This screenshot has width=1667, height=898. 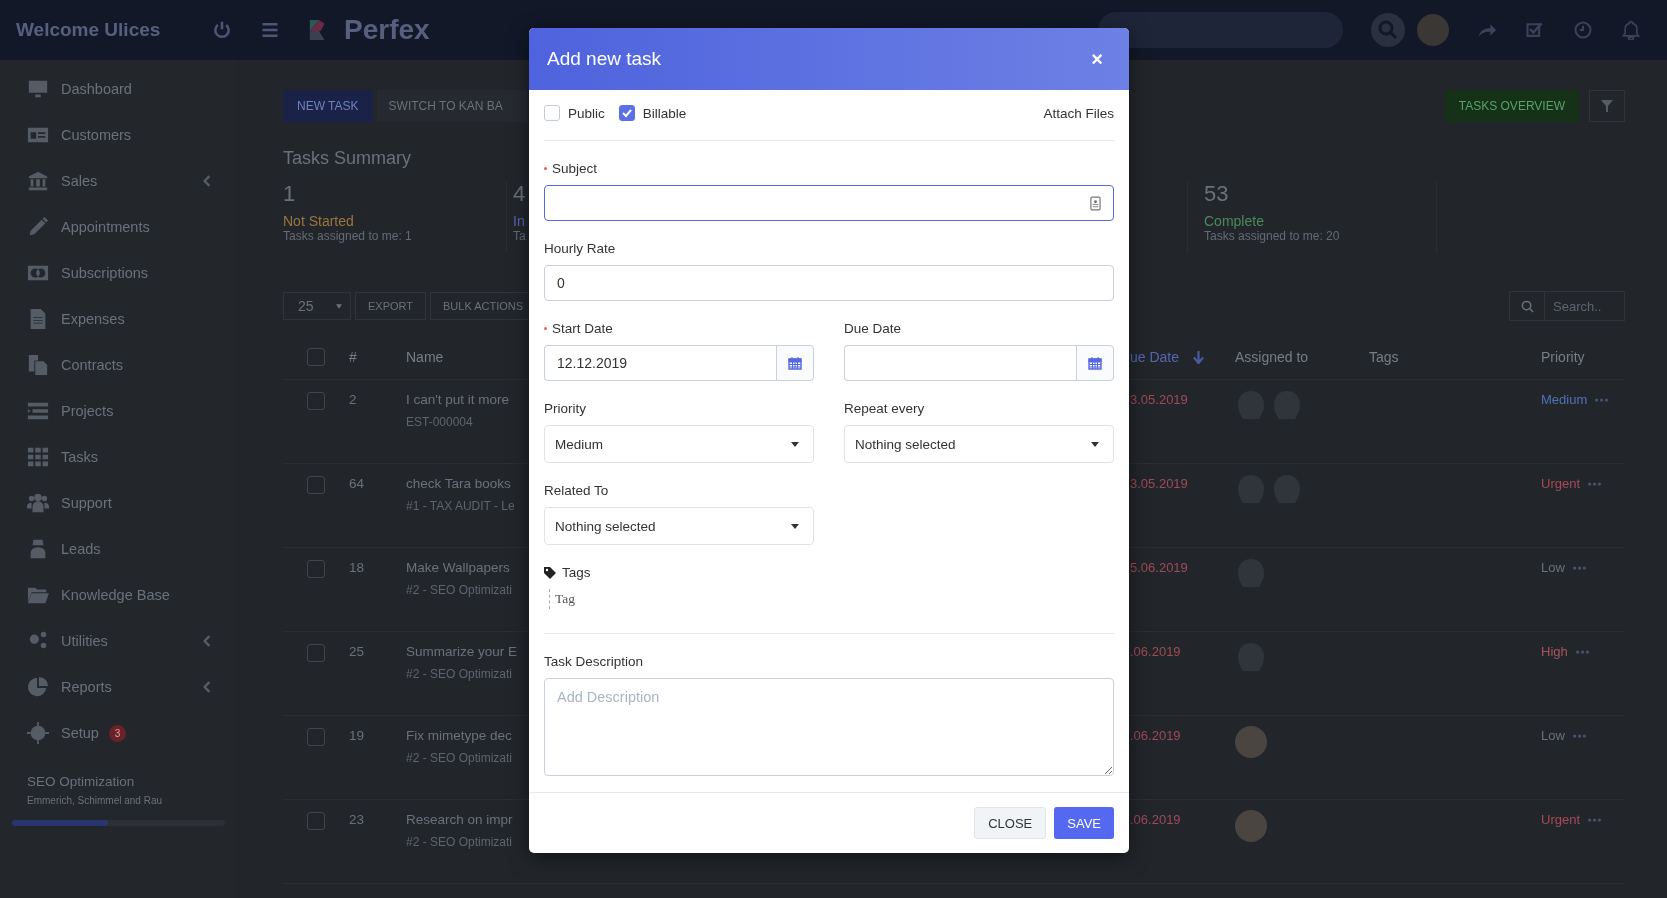 I want to click on sidebar-item: Dashboard, so click(x=118, y=89).